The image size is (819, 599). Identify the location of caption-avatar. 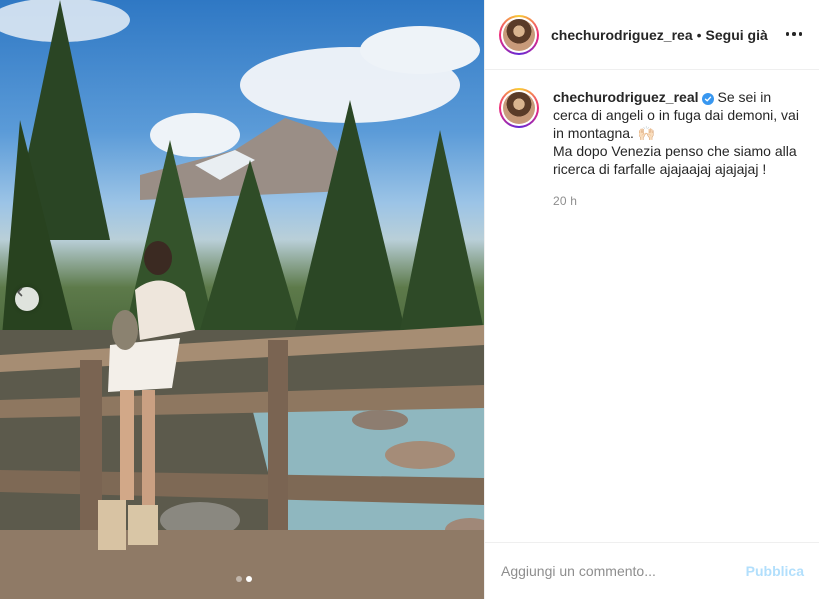
(519, 108).